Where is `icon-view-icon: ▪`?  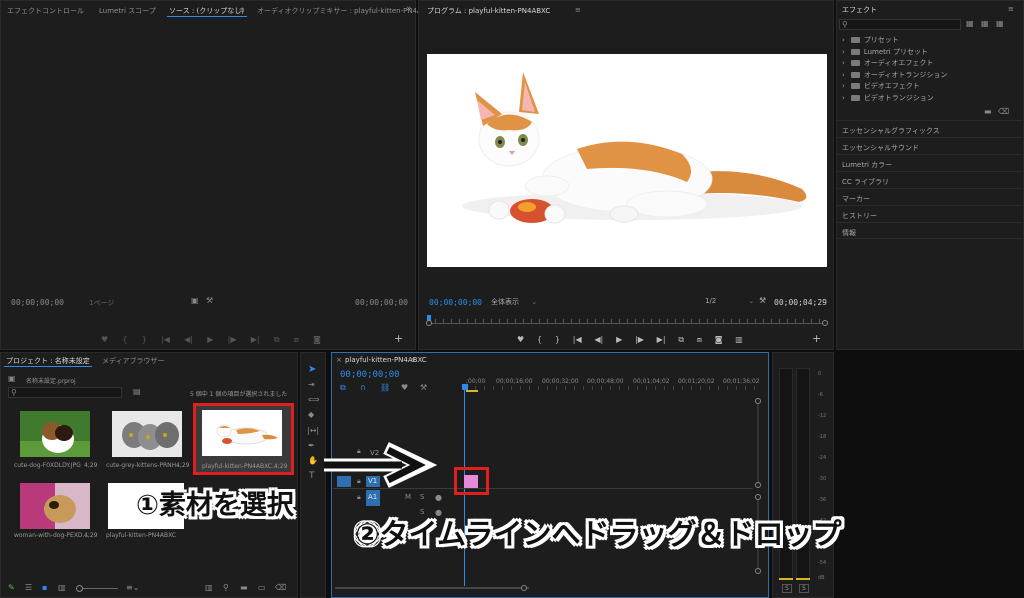
icon-view-icon: ▪ is located at coordinates (44, 588).